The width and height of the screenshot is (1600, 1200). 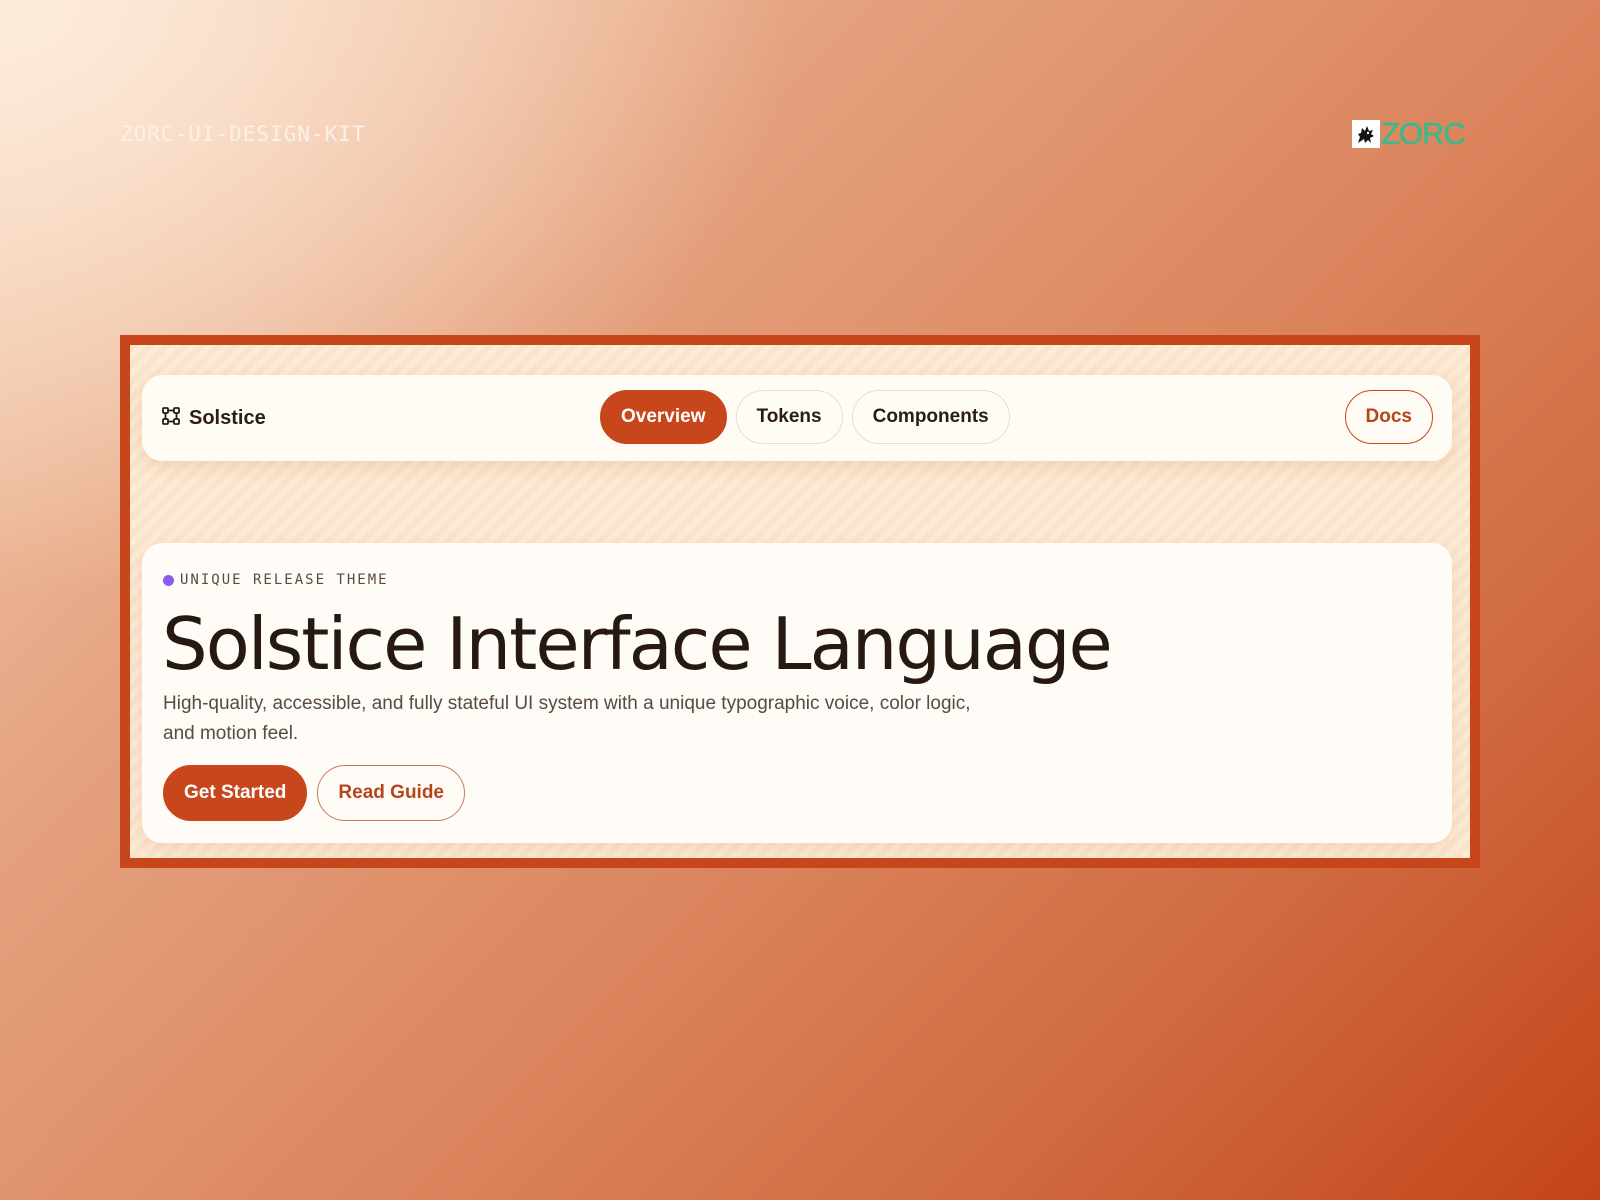 What do you see at coordinates (171, 418) in the screenshot?
I see `vector-square-icon` at bounding box center [171, 418].